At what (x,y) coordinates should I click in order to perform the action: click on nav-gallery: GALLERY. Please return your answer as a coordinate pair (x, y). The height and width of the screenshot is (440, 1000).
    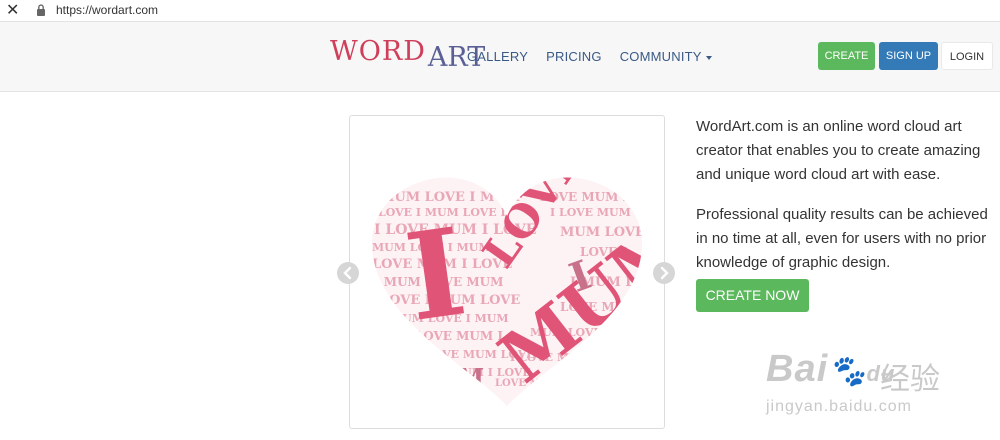
    Looking at the image, I should click on (497, 56).